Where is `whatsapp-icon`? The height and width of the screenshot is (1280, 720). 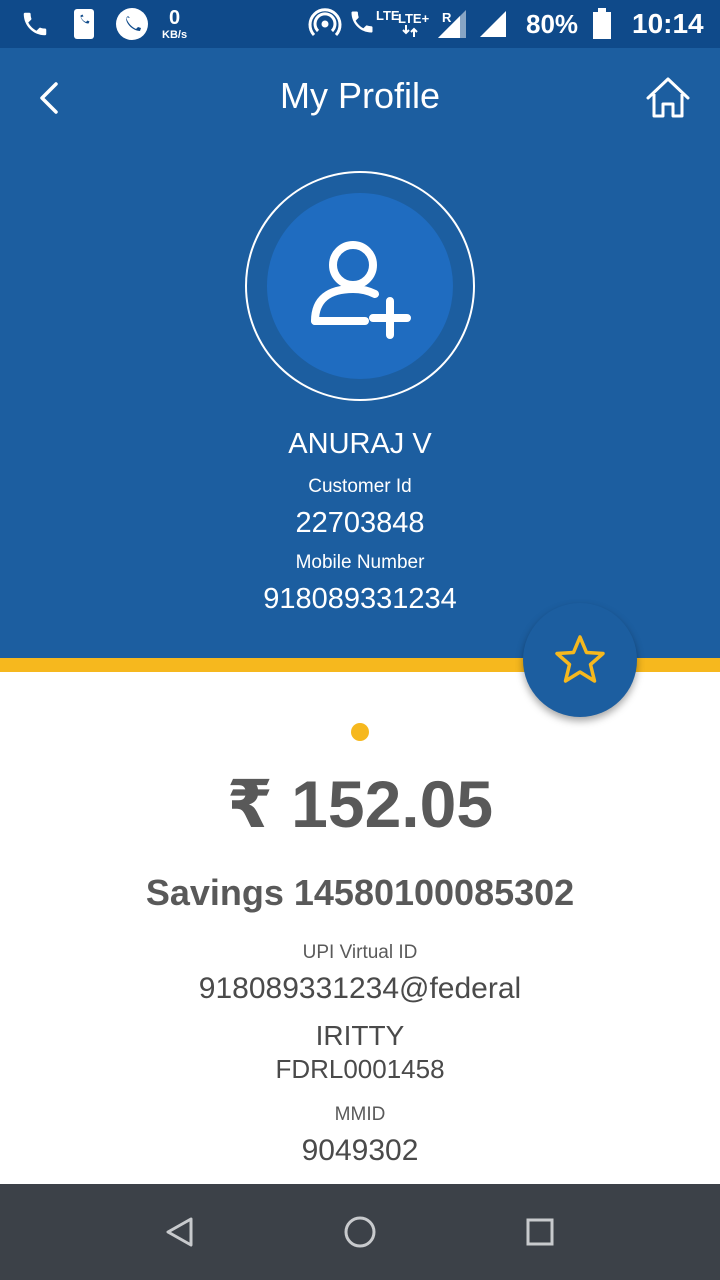
whatsapp-icon is located at coordinates (132, 24).